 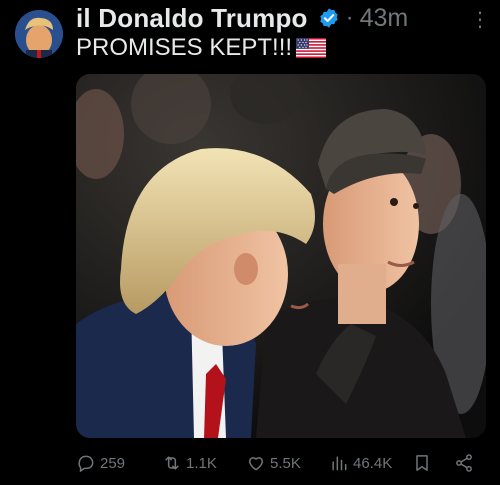 I want to click on share-icon, so click(x=464, y=463).